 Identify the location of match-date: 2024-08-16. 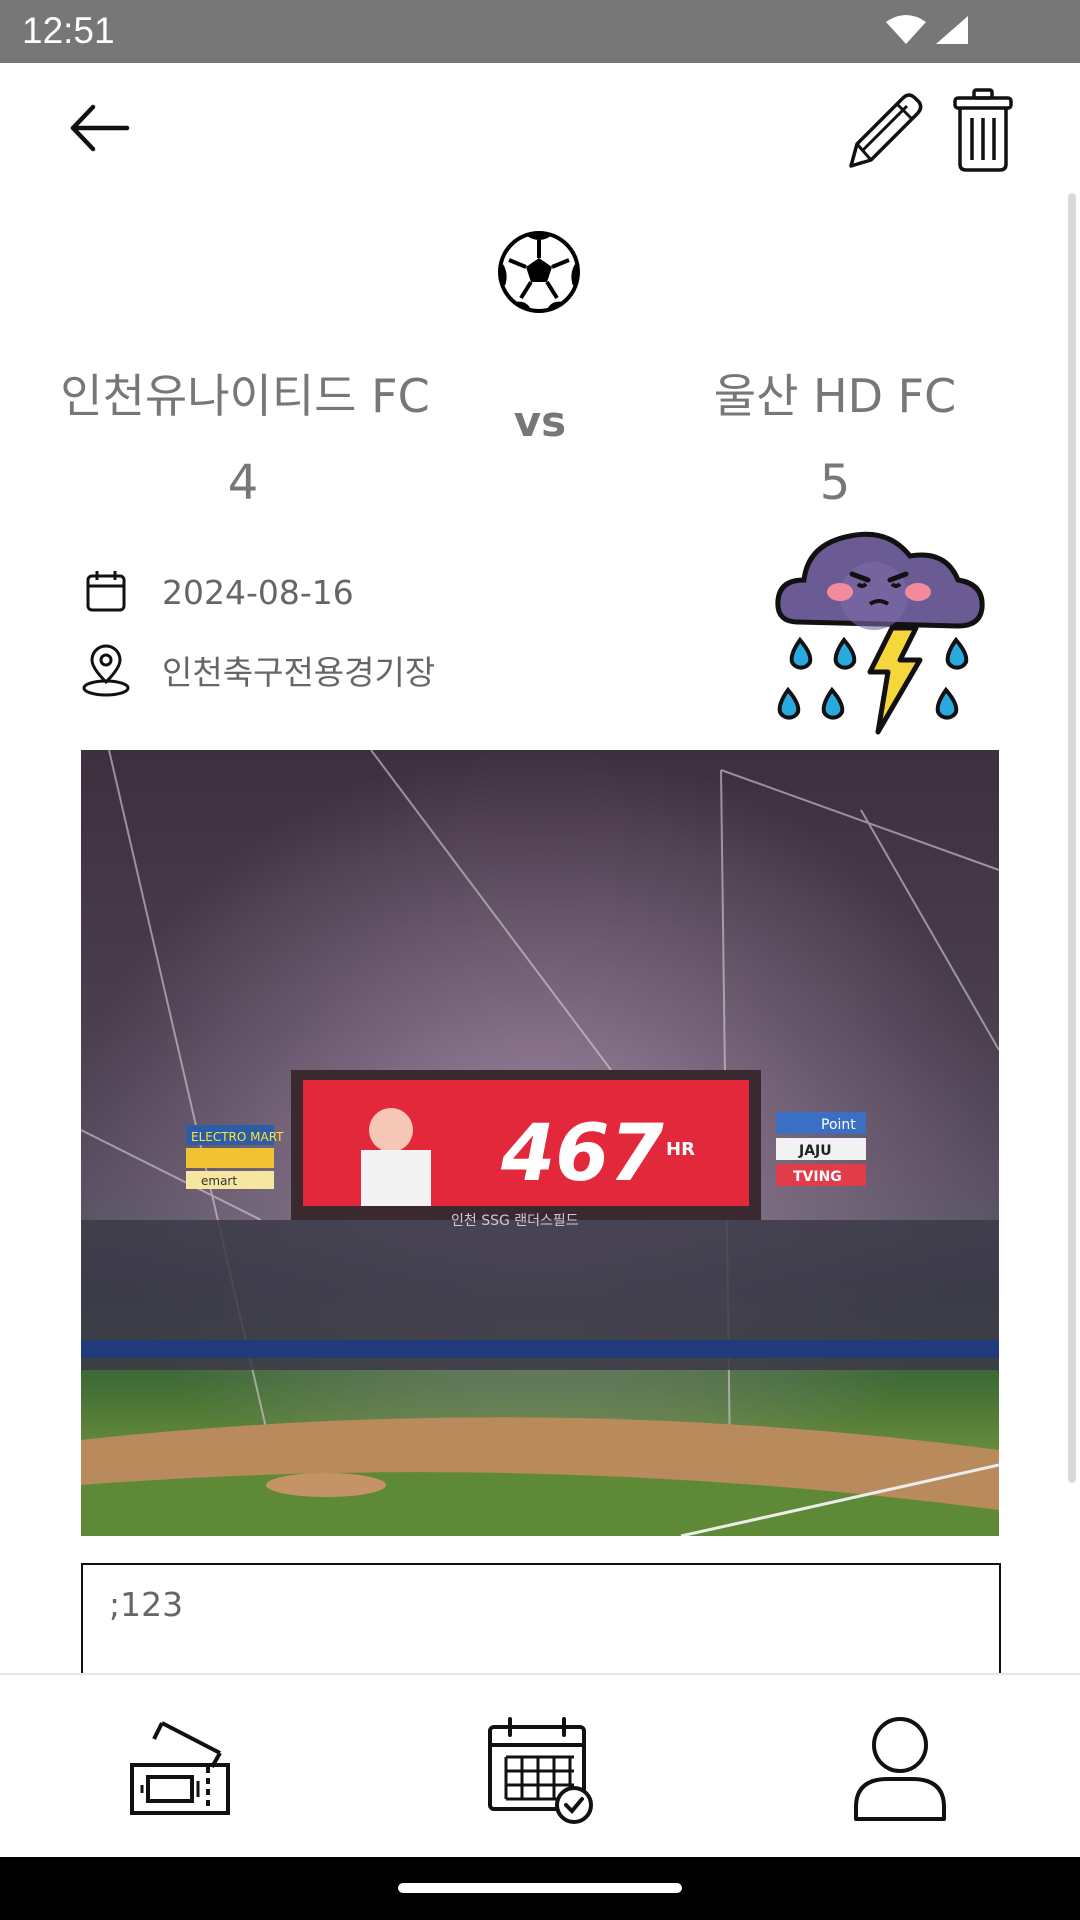
(258, 592).